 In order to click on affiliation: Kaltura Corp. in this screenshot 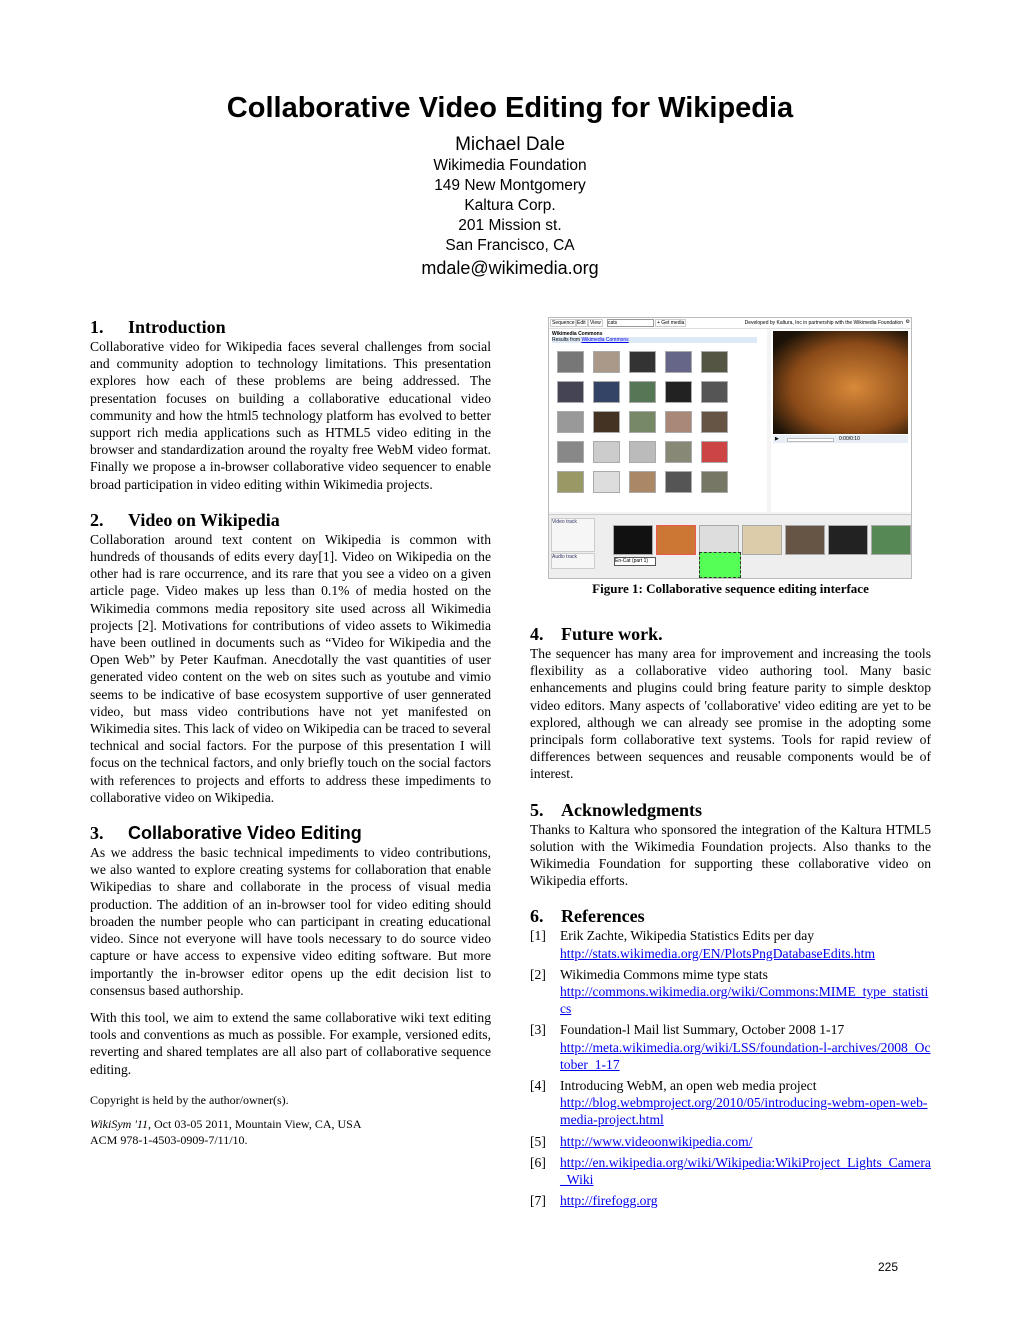, I will do `click(510, 205)`.